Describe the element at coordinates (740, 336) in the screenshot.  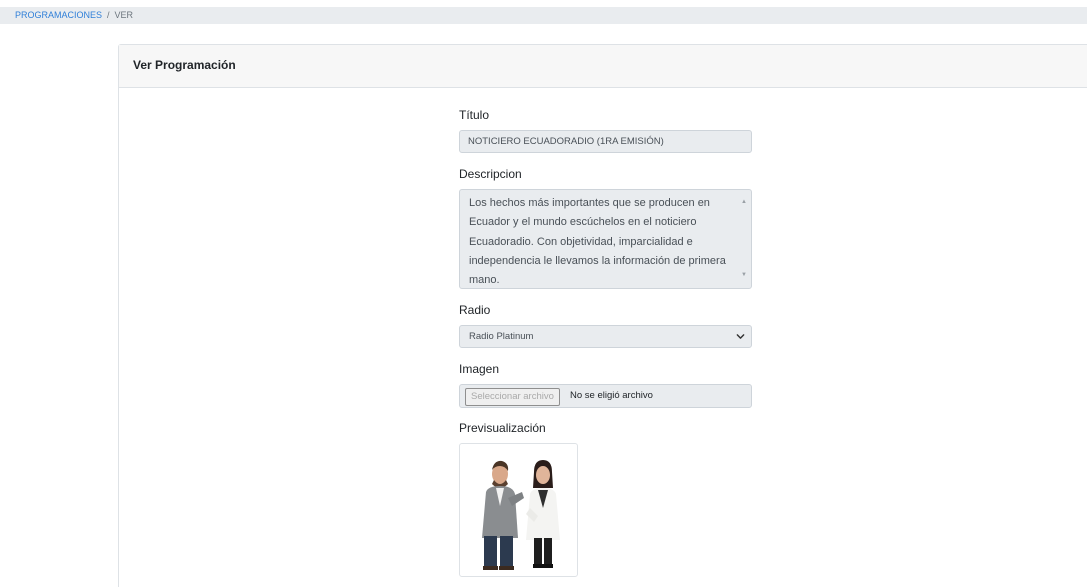
I see `chevron-down-icon` at that location.